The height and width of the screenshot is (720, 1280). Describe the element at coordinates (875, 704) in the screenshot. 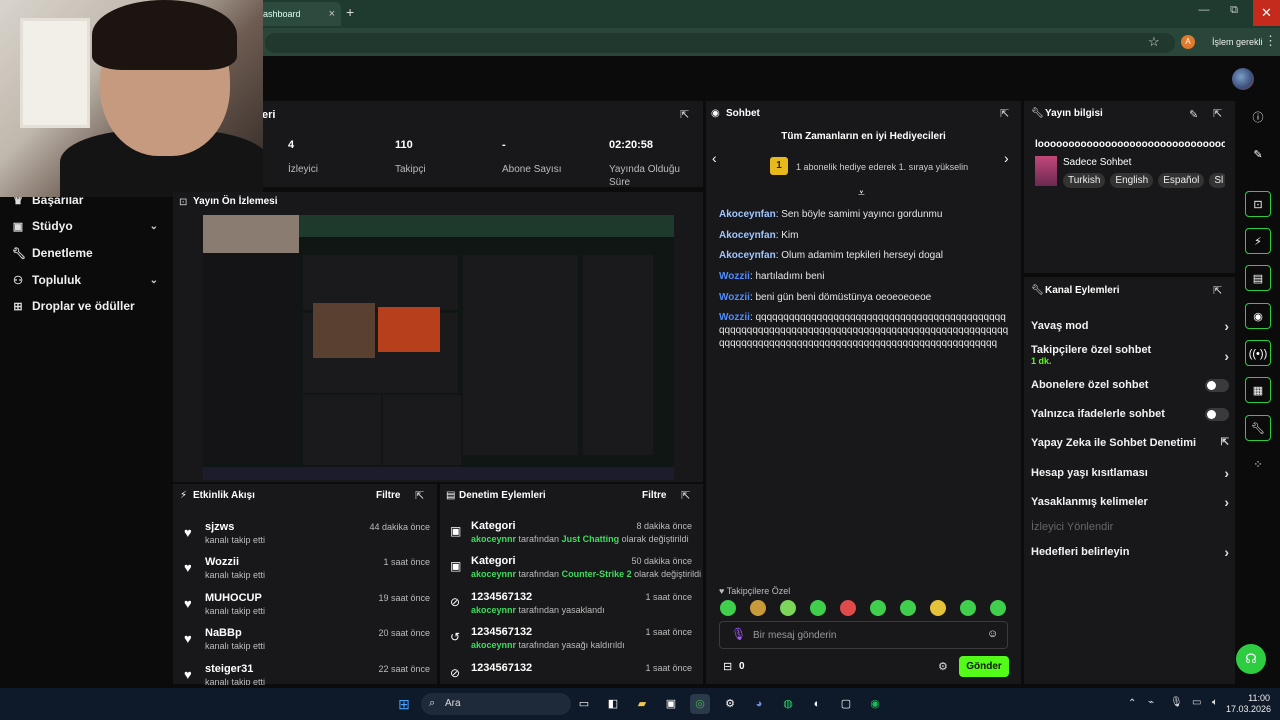

I see `spotify-icon: ◉` at that location.